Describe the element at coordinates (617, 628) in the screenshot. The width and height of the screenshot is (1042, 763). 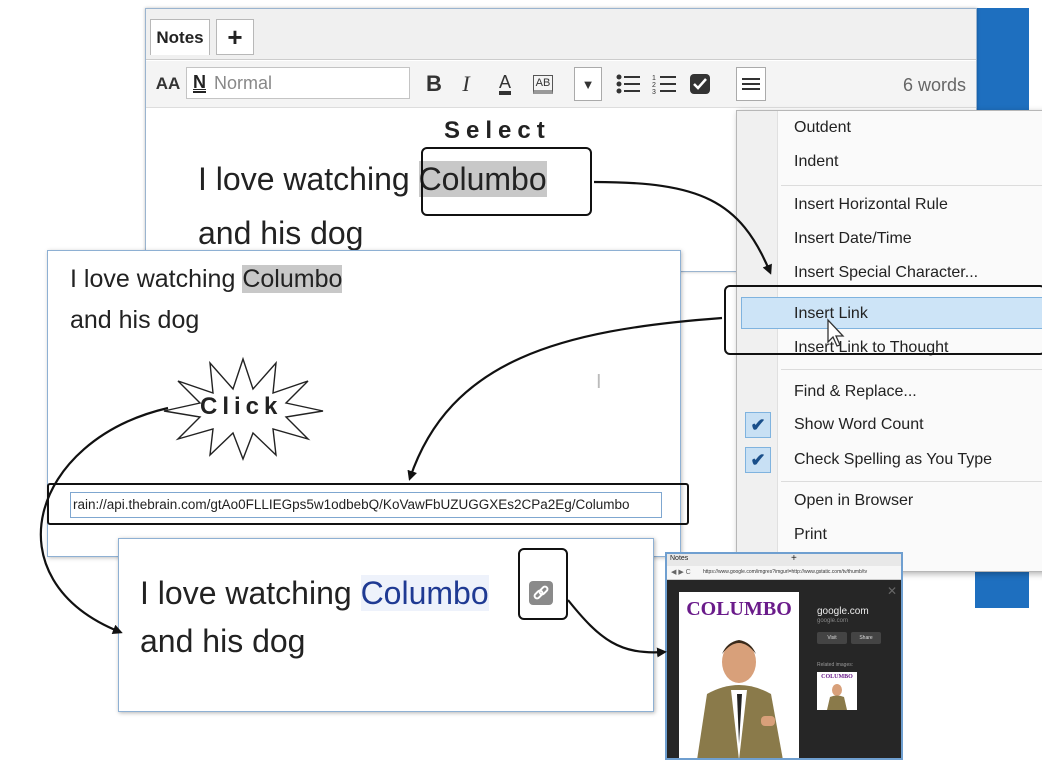
I see `arrow-link-to-browser` at that location.